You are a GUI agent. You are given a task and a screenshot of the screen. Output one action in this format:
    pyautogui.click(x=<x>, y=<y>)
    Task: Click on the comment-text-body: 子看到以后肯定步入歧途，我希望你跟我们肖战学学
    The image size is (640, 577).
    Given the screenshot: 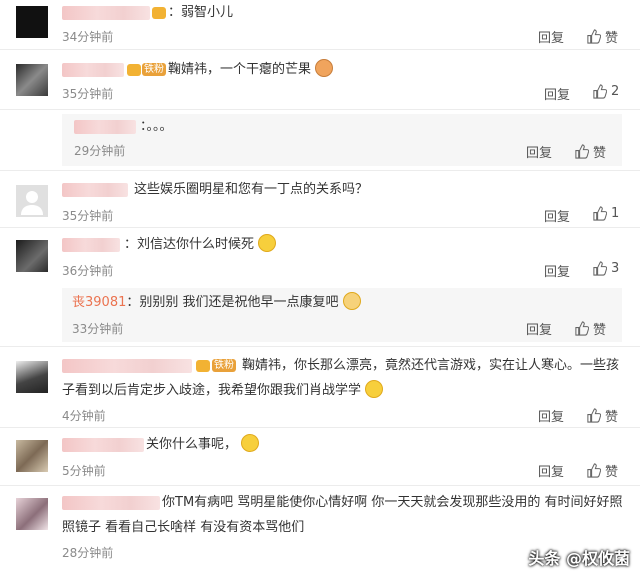 What is the action you would take?
    pyautogui.click(x=212, y=390)
    